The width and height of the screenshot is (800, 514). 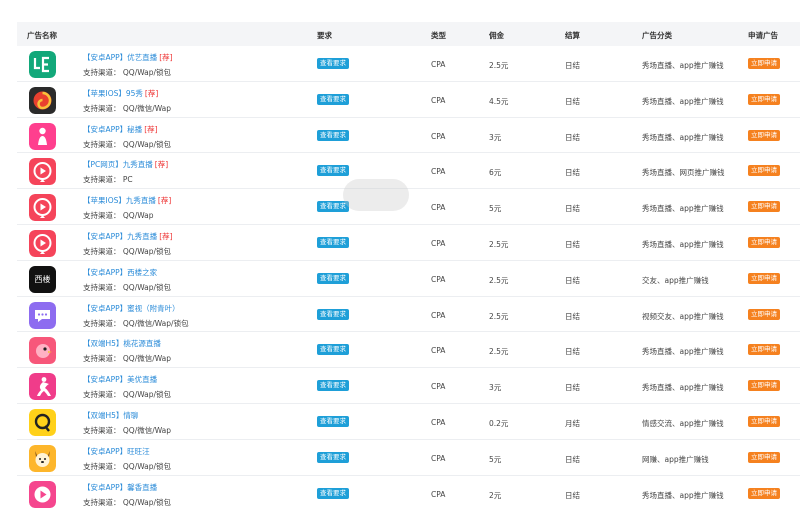 I want to click on header-type: 类型, so click(x=438, y=35).